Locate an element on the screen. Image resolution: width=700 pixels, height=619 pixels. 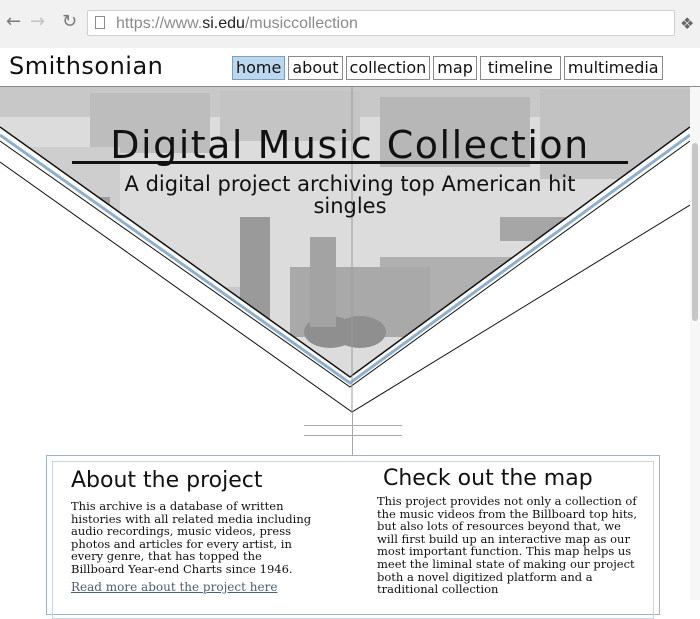
nav-timeline: timeline is located at coordinates (520, 68).